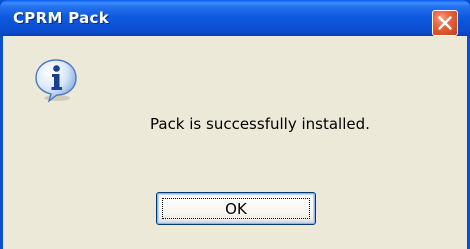  Describe the element at coordinates (260, 124) in the screenshot. I see `dialog-message: Pack is successfully installed.` at that location.